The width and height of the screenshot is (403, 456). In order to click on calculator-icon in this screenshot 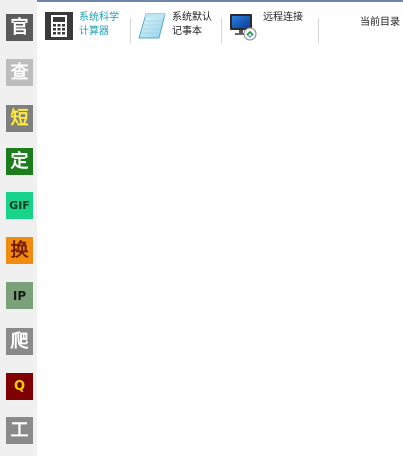, I will do `click(59, 26)`.